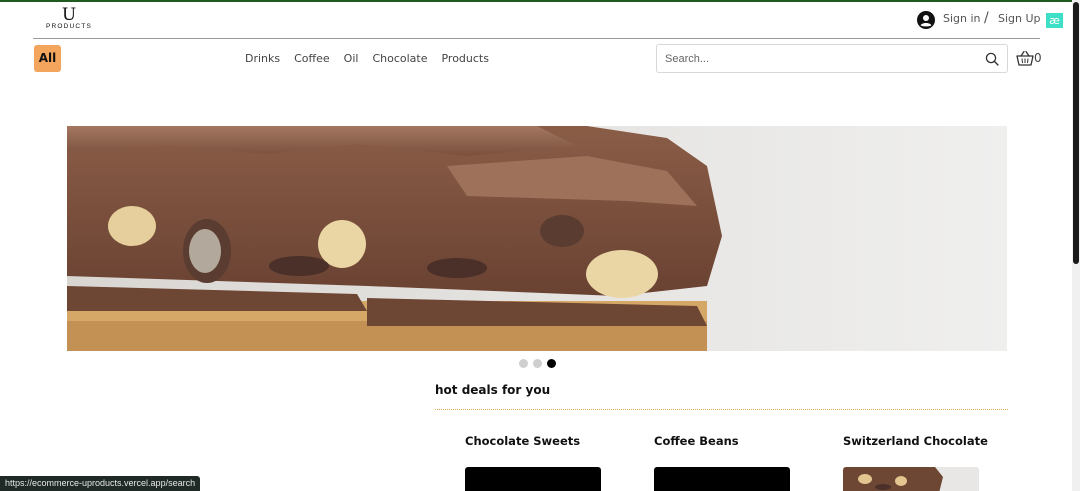  I want to click on carousel-dots, so click(537, 363).